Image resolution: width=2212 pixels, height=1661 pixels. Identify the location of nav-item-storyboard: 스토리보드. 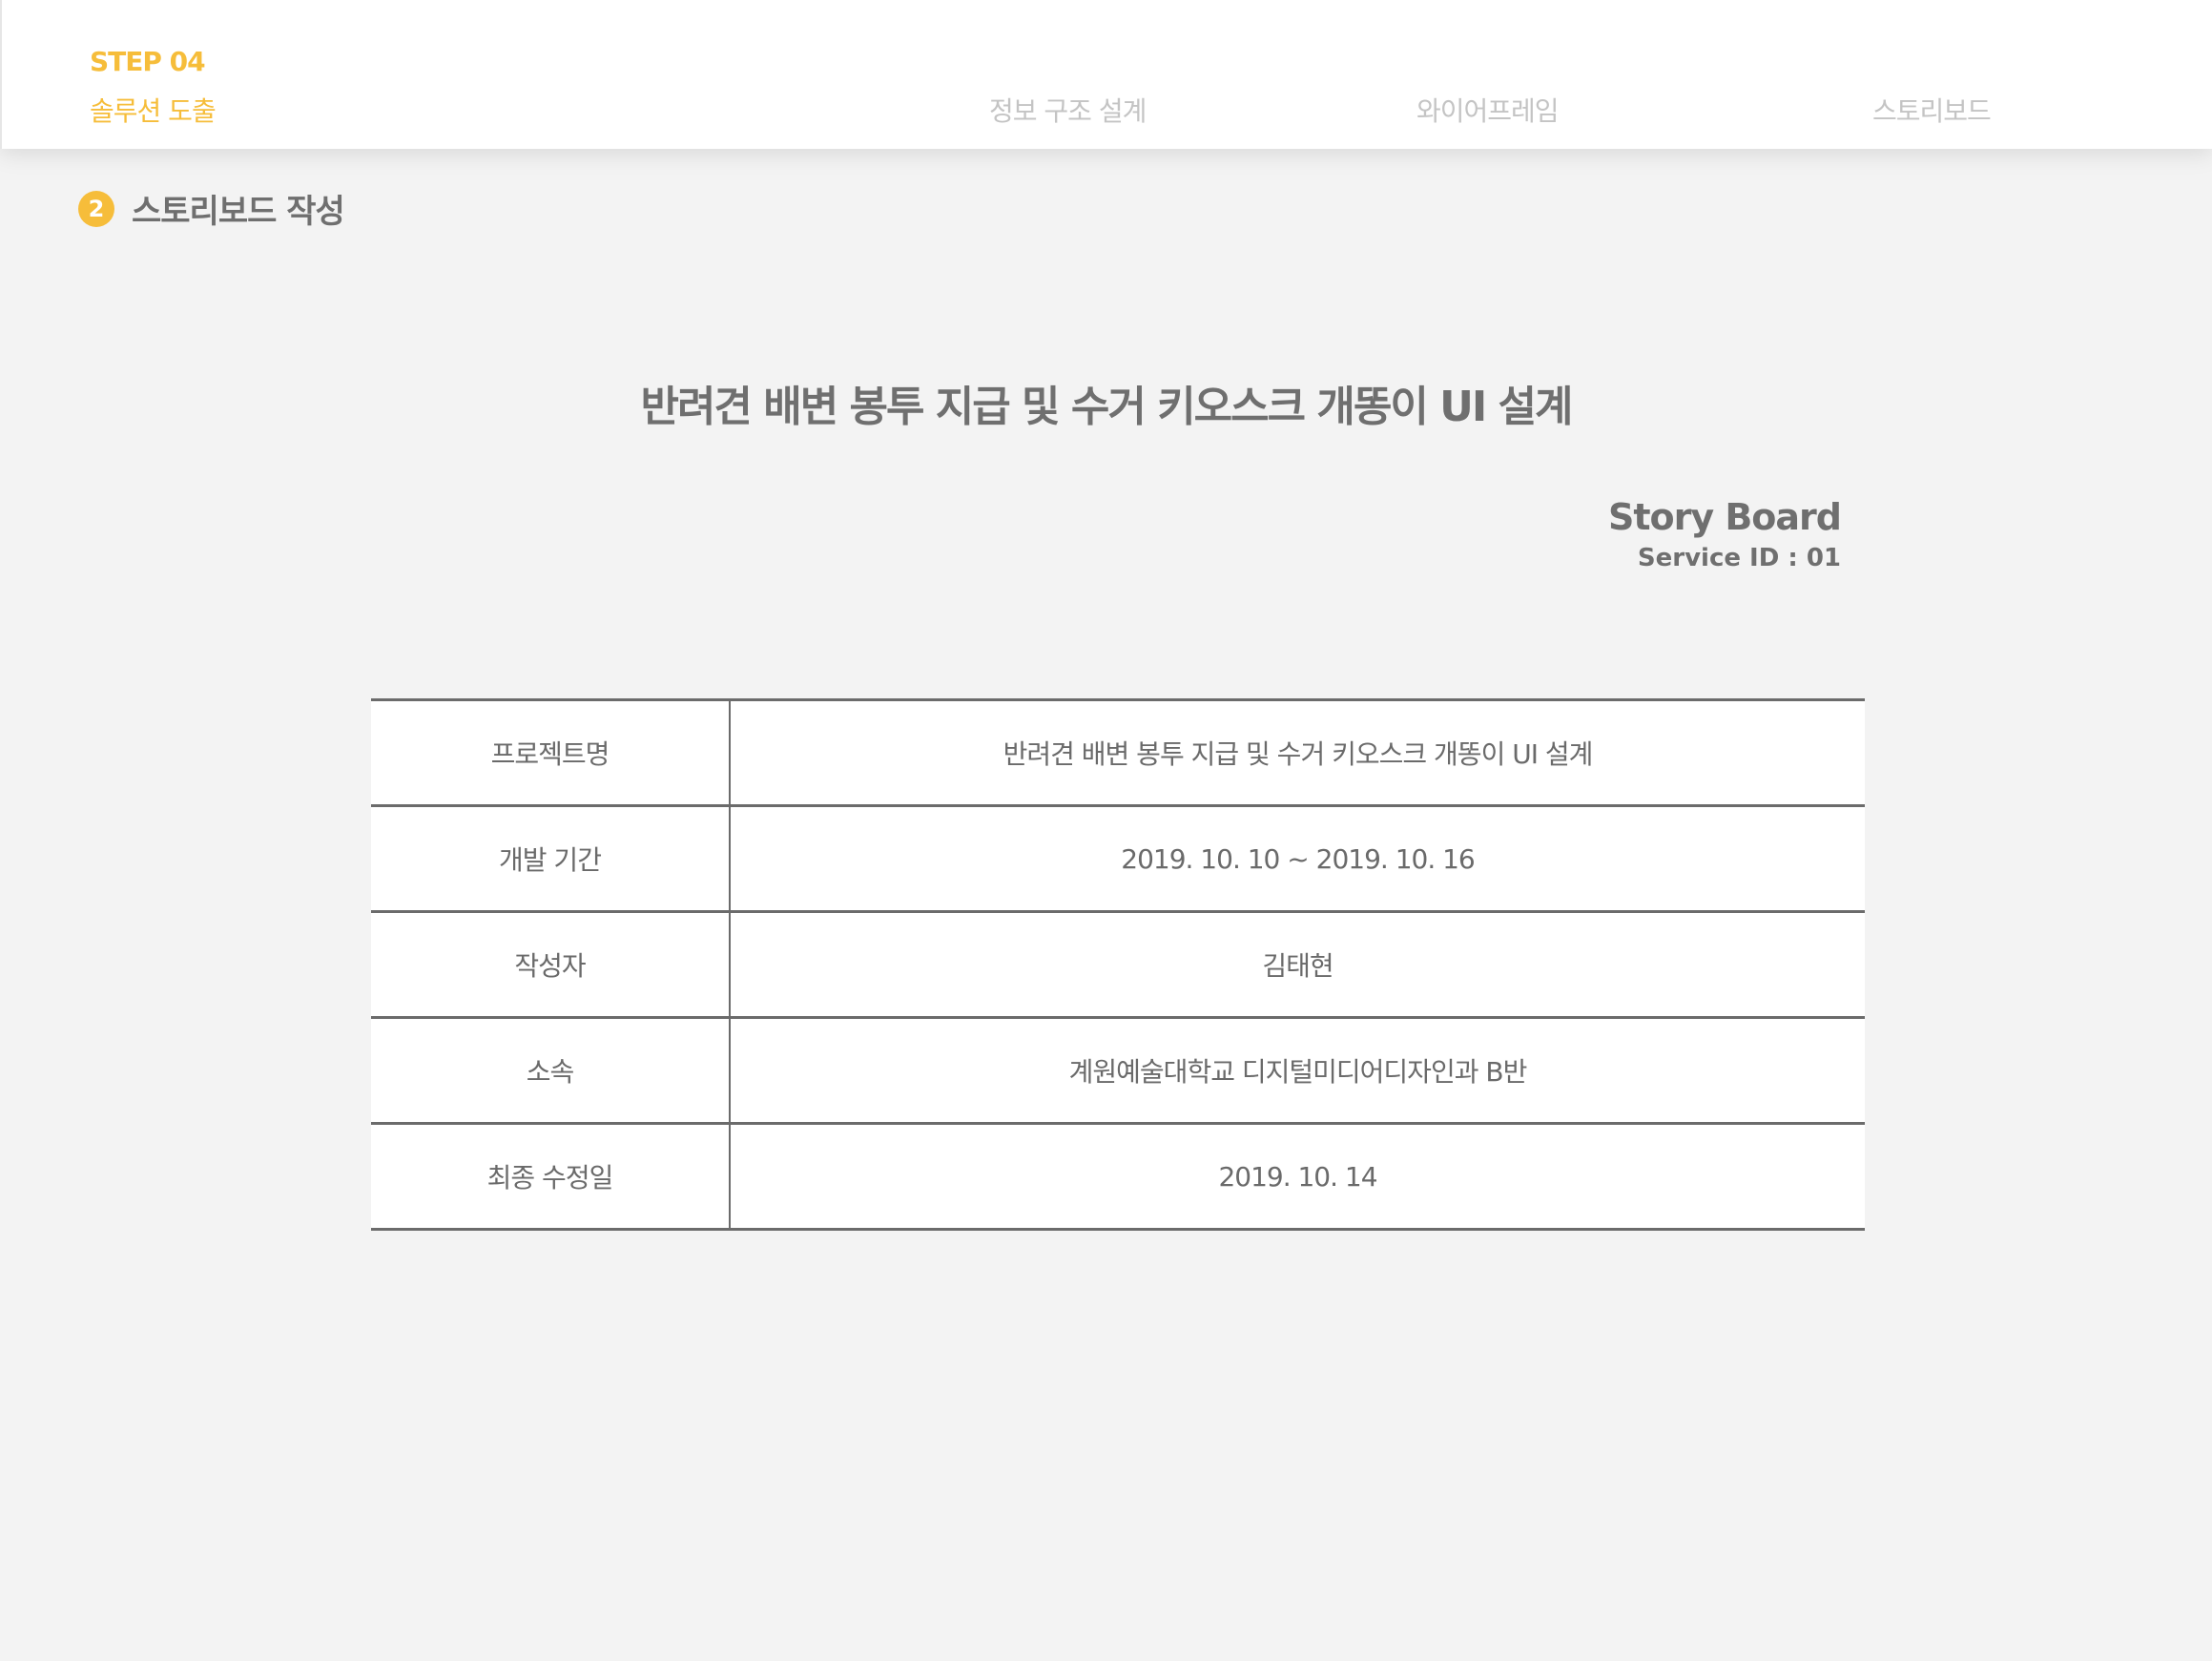
(1932, 110).